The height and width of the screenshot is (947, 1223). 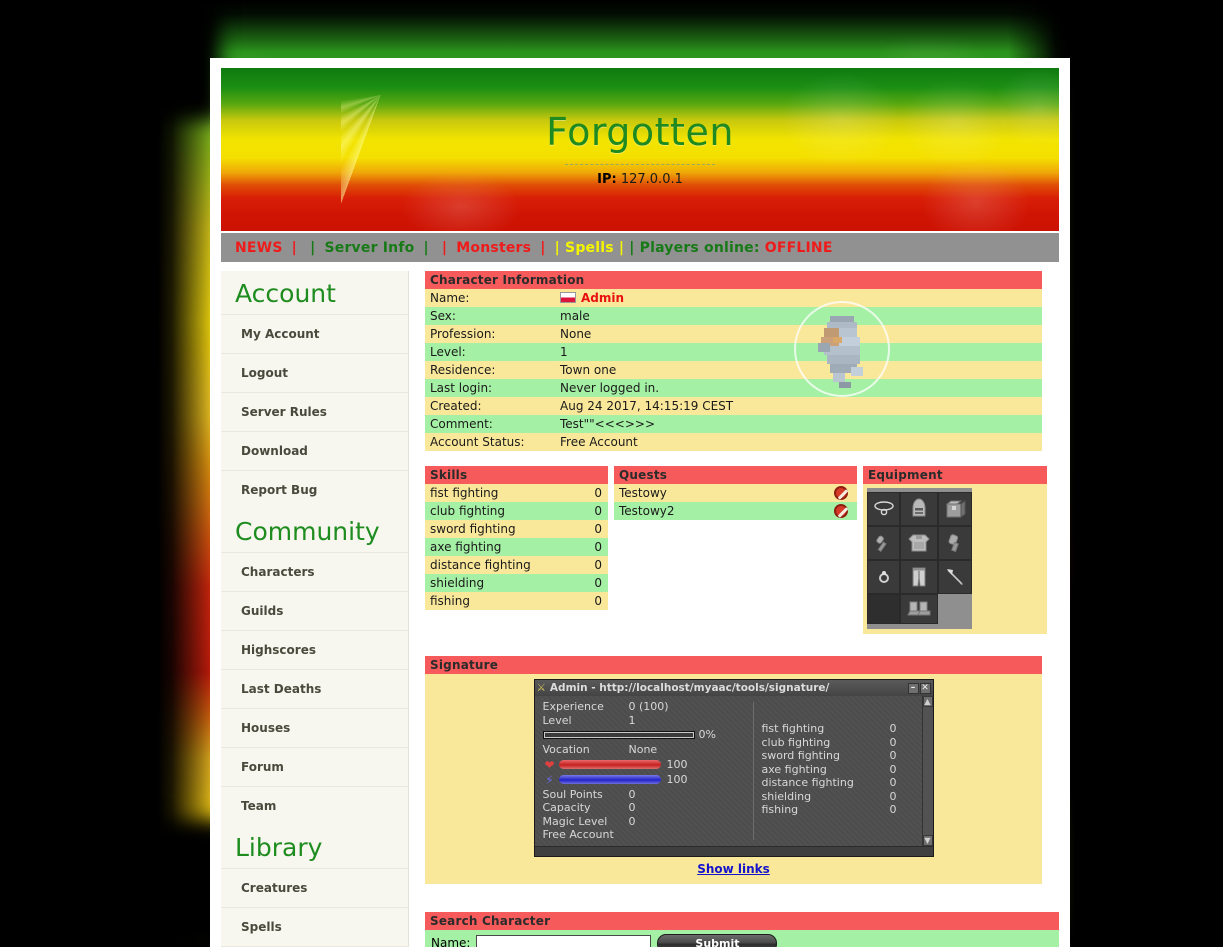 I want to click on signature-window-footer, so click(x=733, y=850).